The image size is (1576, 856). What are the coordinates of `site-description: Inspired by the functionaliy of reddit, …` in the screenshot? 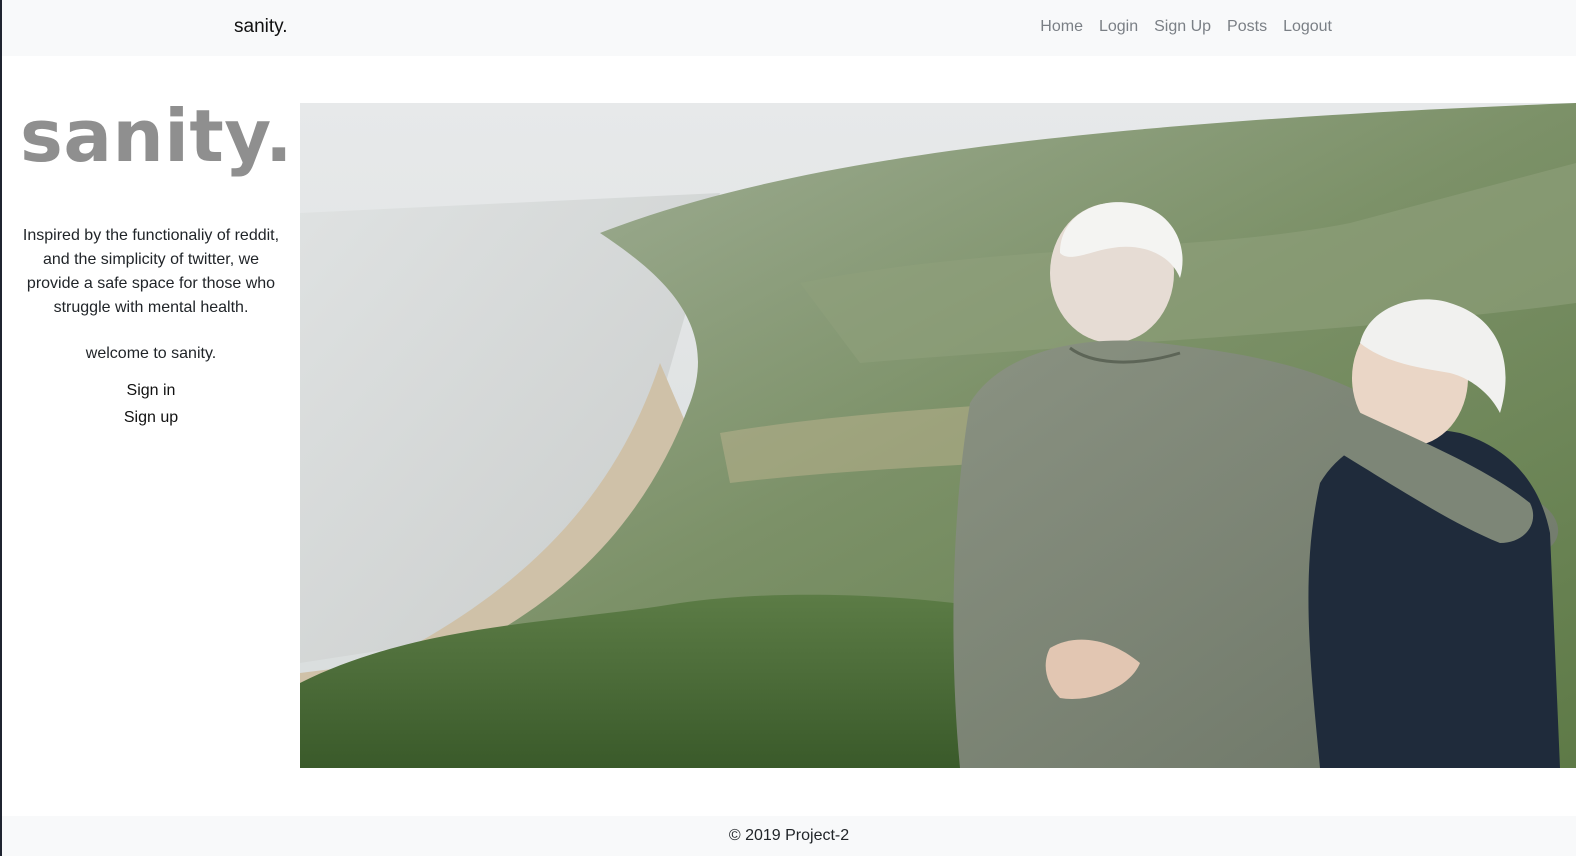 It's located at (151, 271).